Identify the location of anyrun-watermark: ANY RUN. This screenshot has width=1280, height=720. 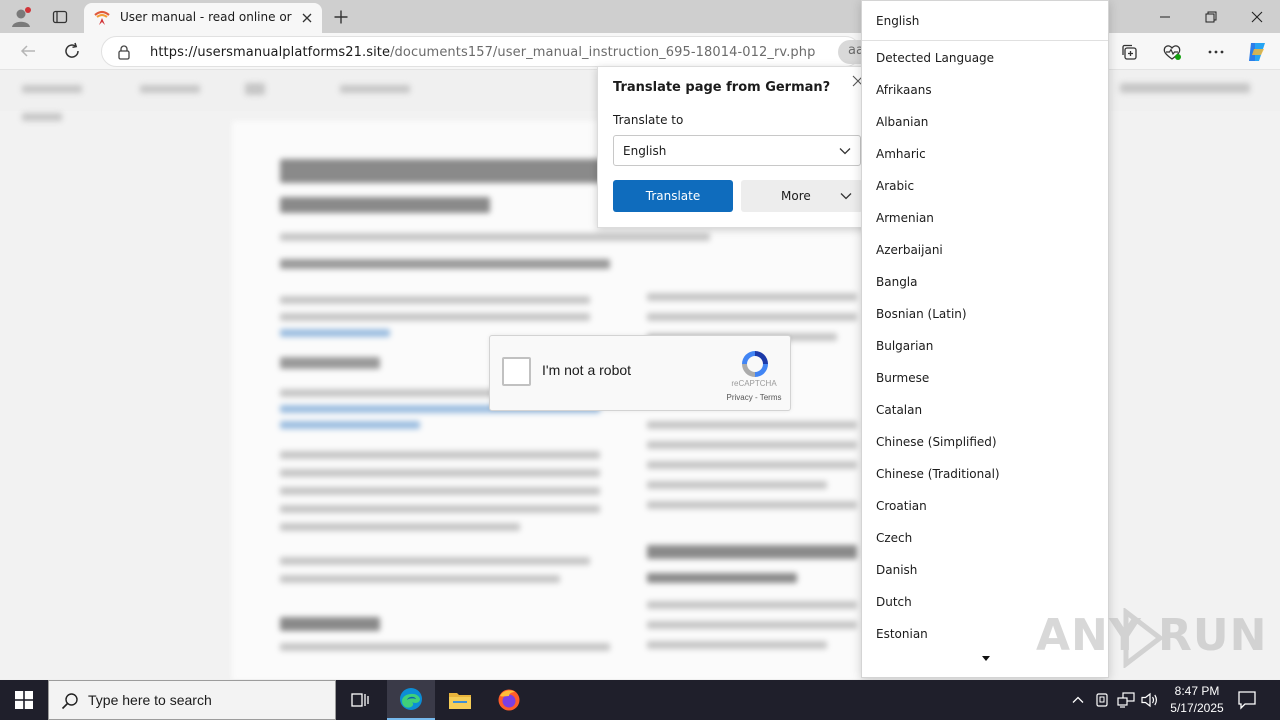
(1151, 639).